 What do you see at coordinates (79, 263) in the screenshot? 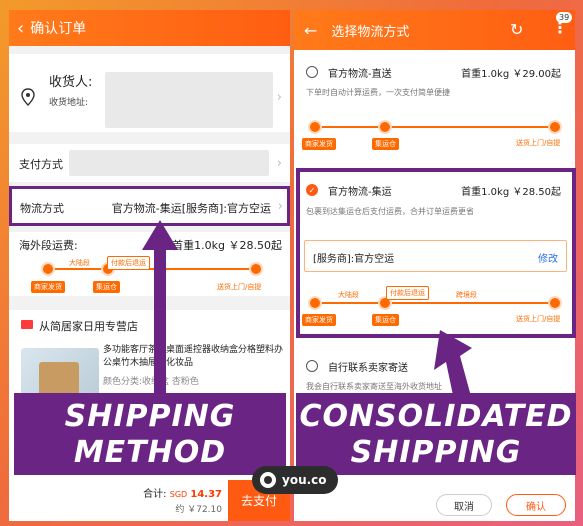
I see `segment-label: 大陆段` at bounding box center [79, 263].